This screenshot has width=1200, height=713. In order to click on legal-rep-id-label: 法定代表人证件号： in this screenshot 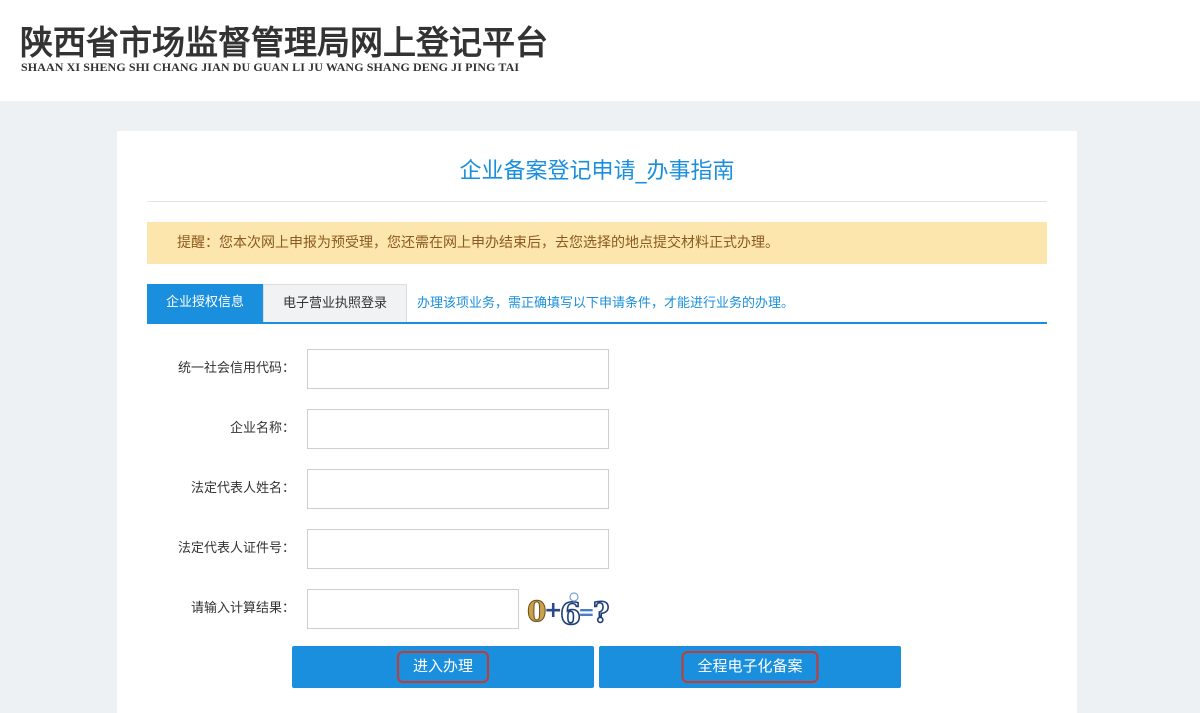, I will do `click(236, 548)`.